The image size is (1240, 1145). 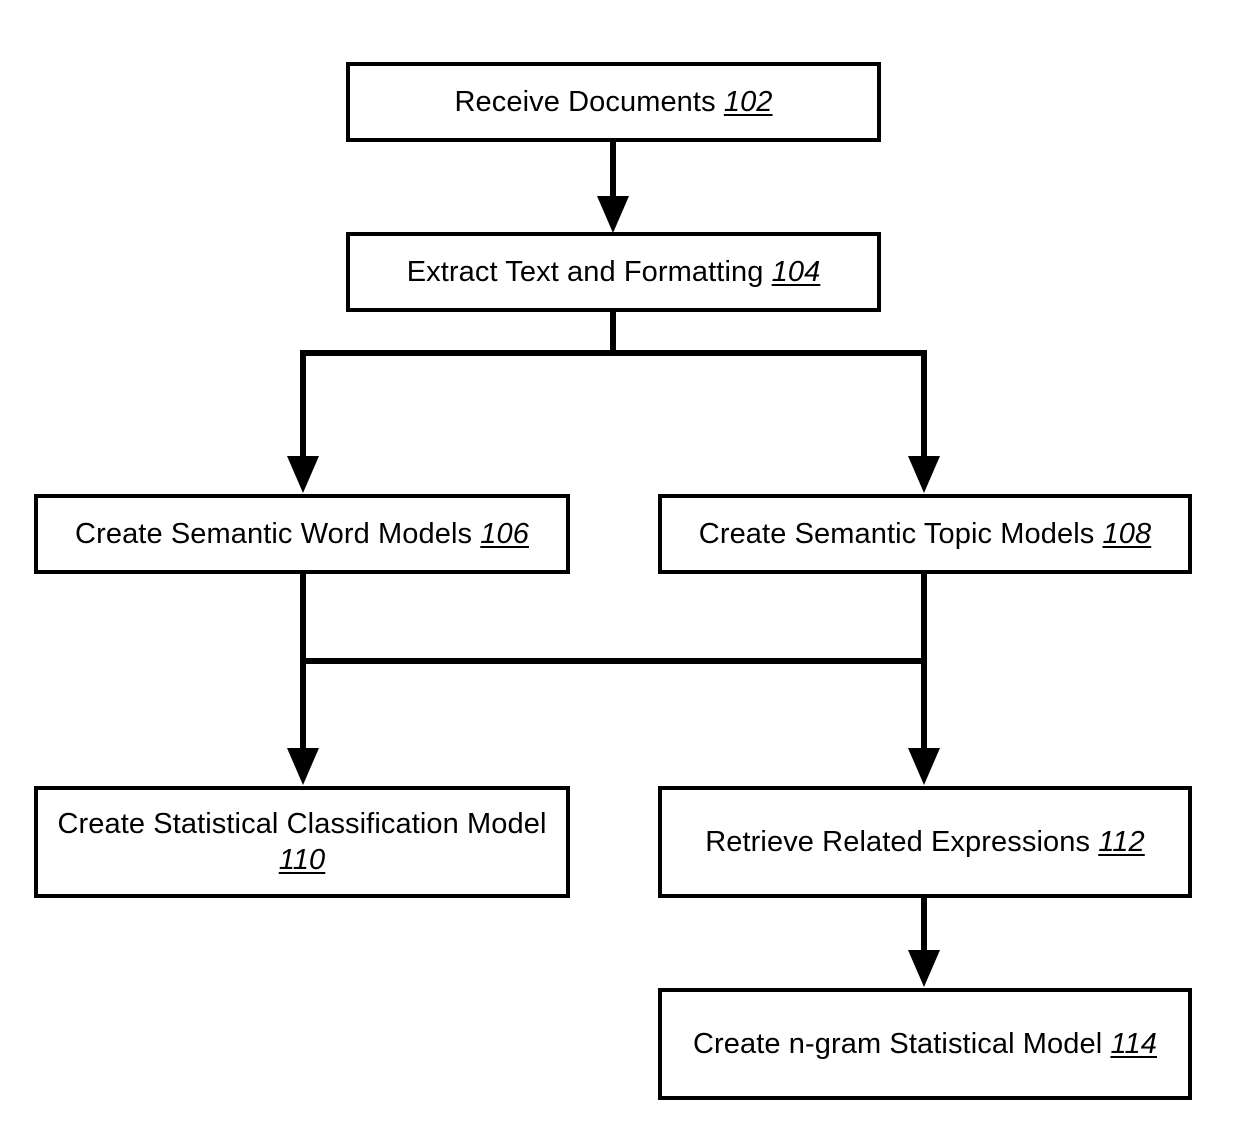 I want to click on node-label: Receive Documents 102, so click(x=613, y=102).